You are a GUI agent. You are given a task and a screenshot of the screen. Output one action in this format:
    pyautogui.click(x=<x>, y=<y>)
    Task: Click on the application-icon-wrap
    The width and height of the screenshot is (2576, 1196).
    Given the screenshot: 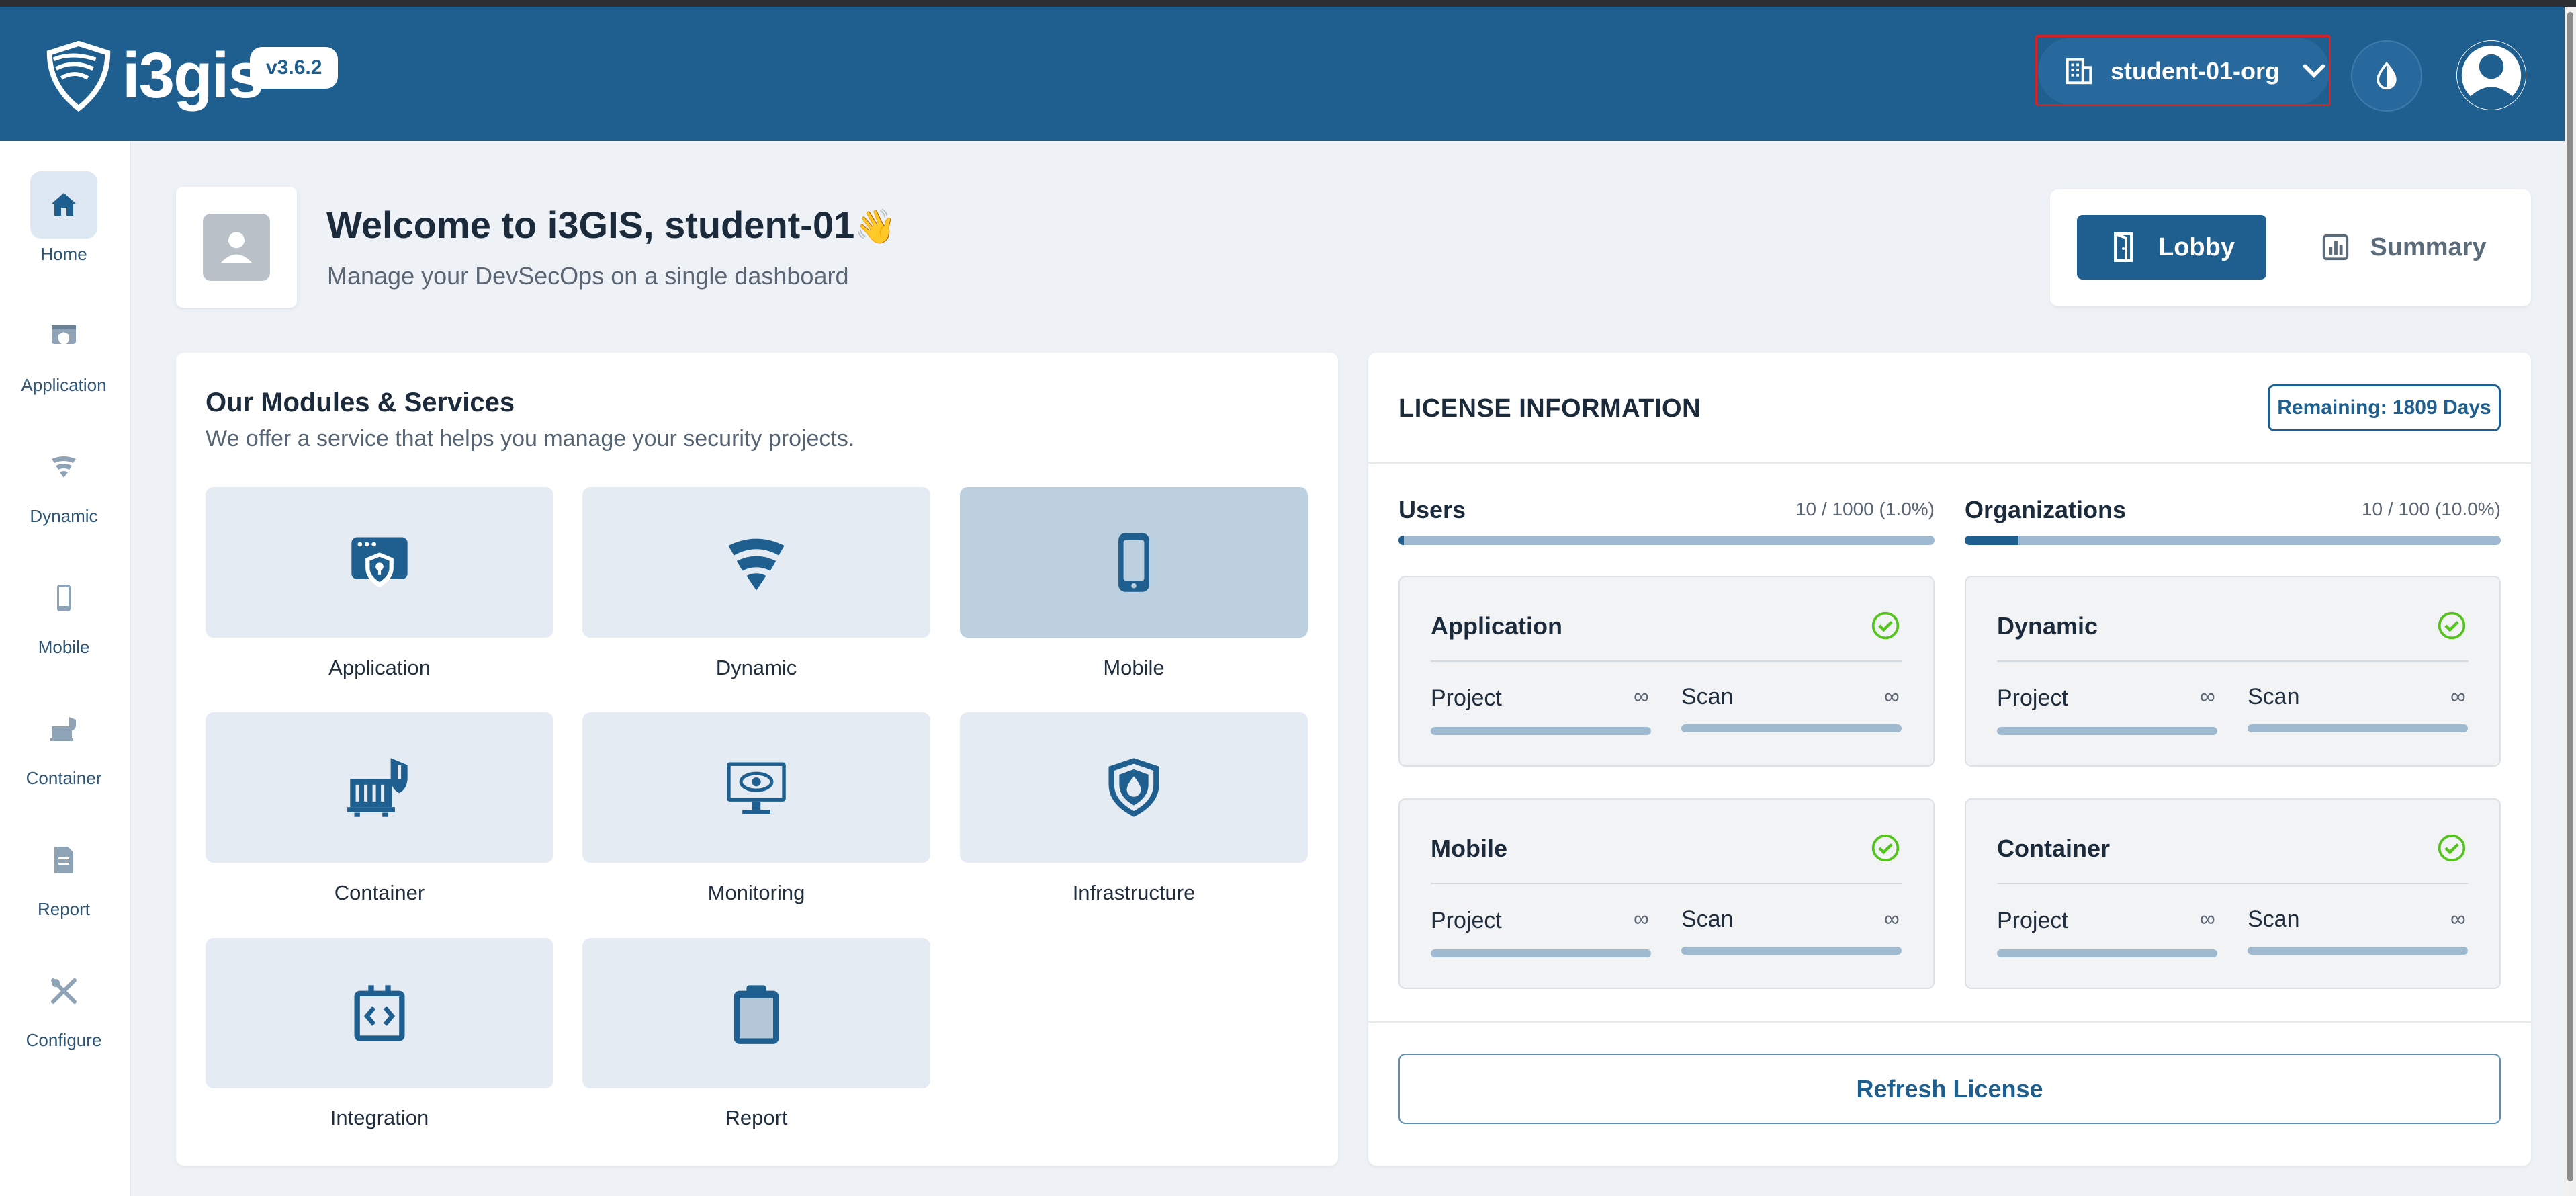 What is the action you would take?
    pyautogui.click(x=64, y=336)
    